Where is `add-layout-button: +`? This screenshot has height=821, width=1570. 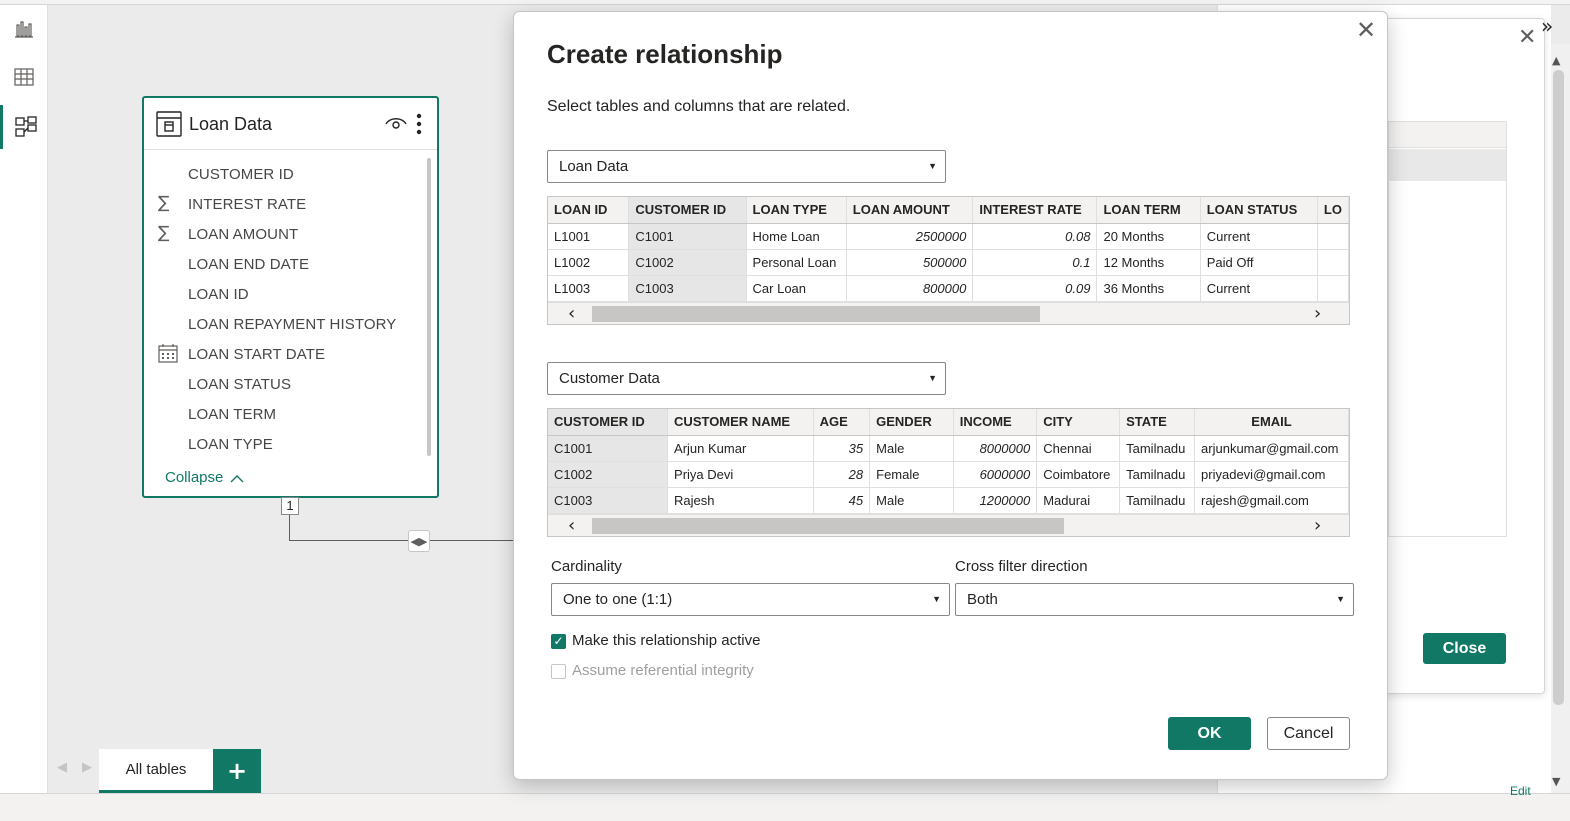 add-layout-button: + is located at coordinates (237, 771).